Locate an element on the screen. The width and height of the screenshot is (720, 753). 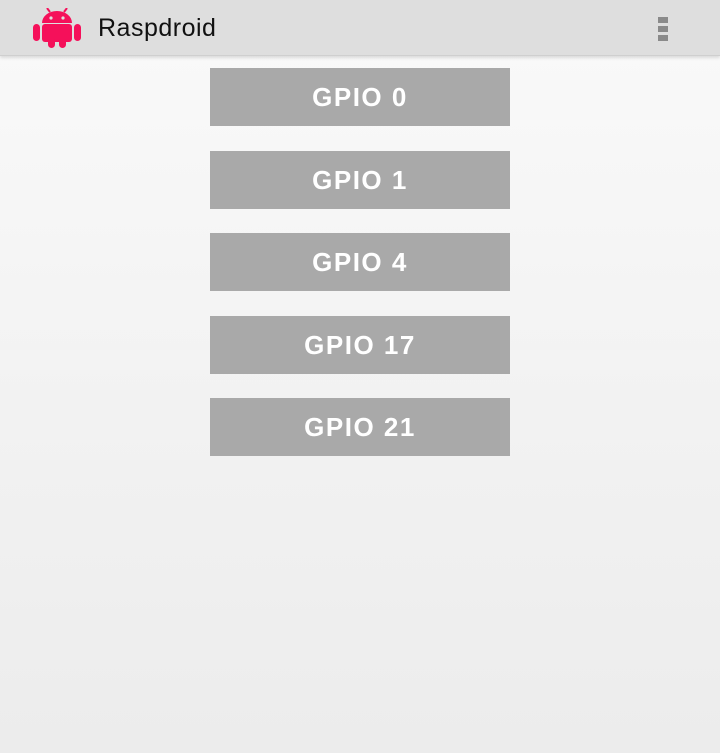
android-robot-icon is located at coordinates (57, 27).